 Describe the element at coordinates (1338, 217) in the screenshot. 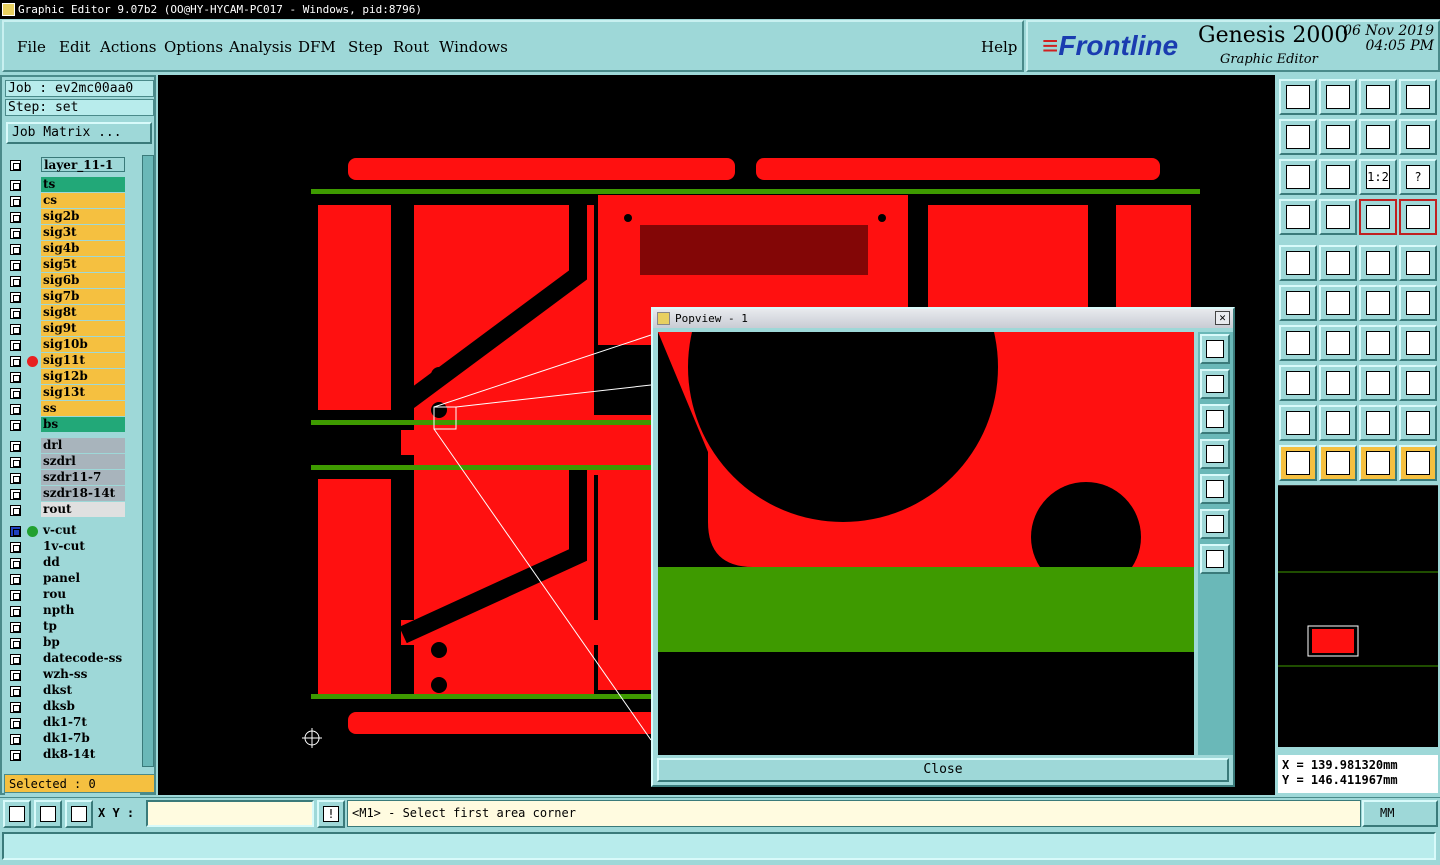

I see `snap-button` at that location.